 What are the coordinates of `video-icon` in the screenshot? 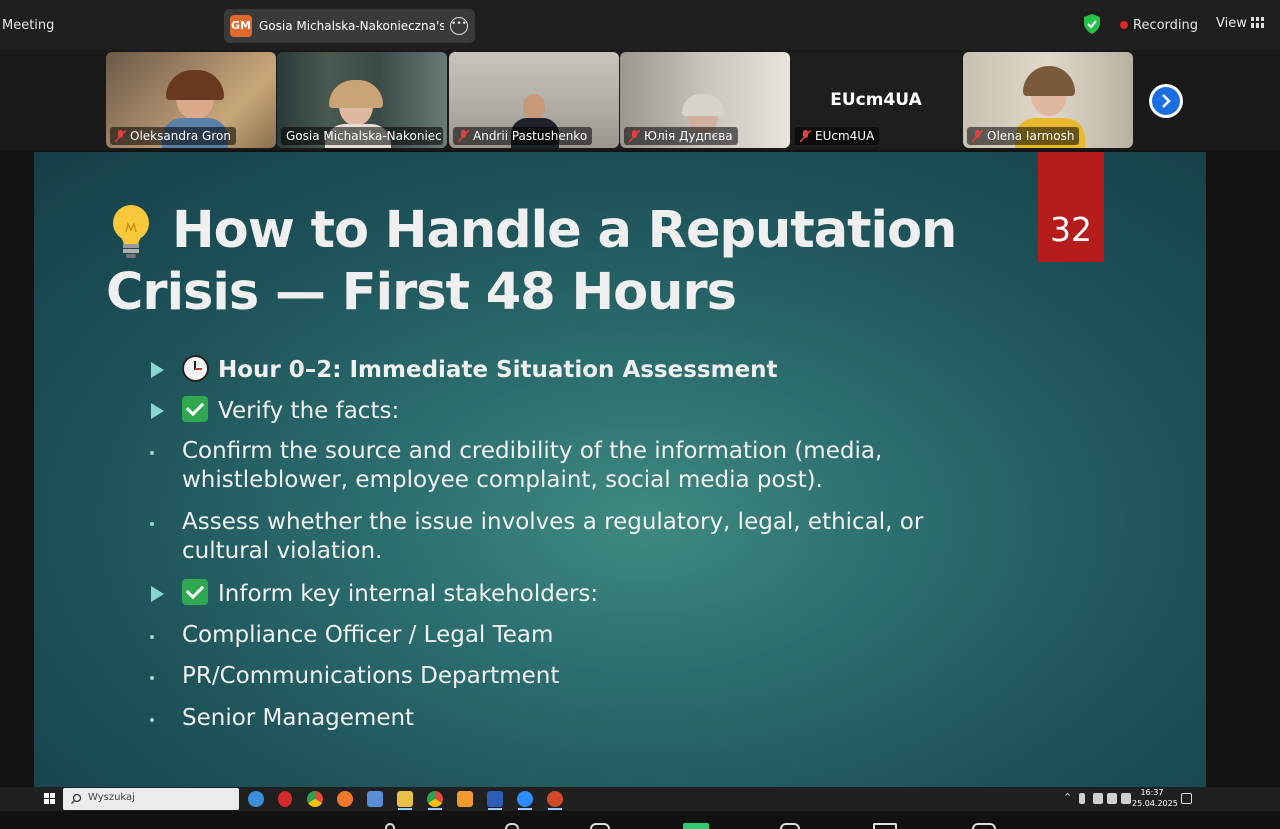 It's located at (512, 826).